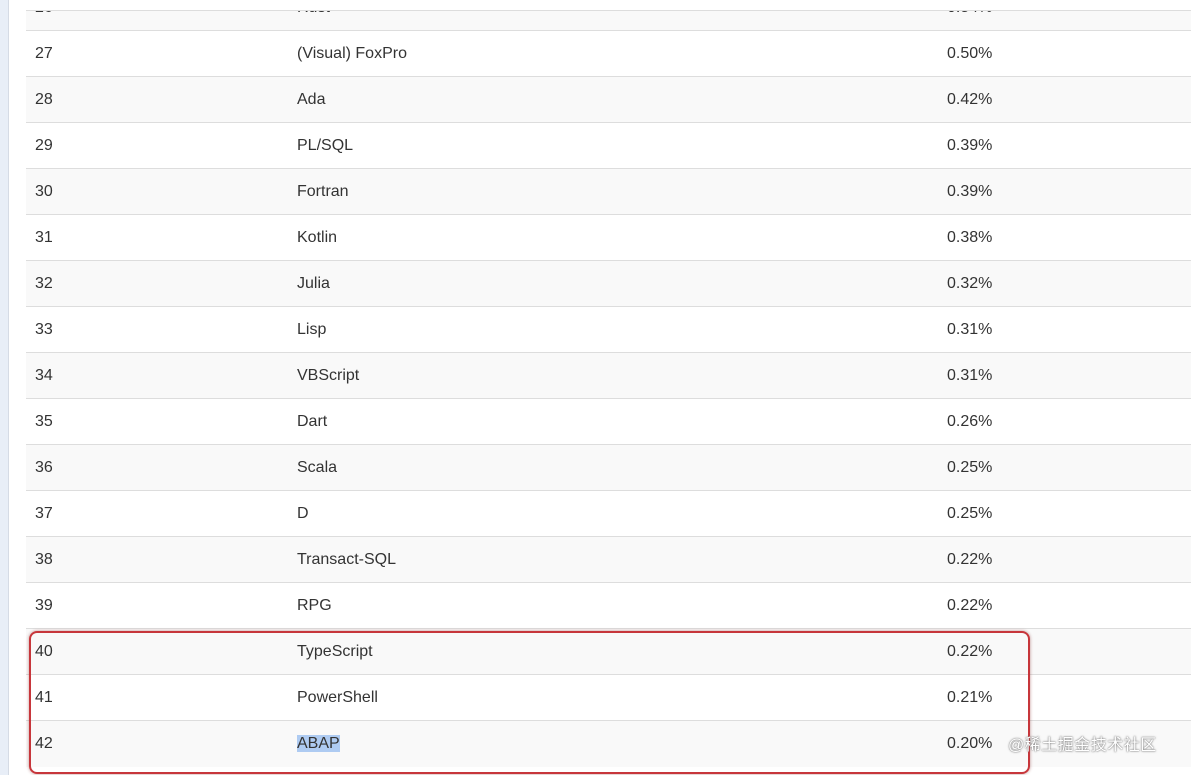 The image size is (1191, 775). I want to click on table-row: 41 PowerShell 0.21%, so click(608, 697).